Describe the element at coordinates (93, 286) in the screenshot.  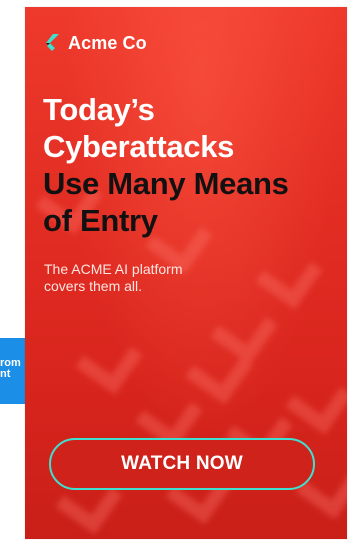
I see `subtext-line: covers them all.` at that location.